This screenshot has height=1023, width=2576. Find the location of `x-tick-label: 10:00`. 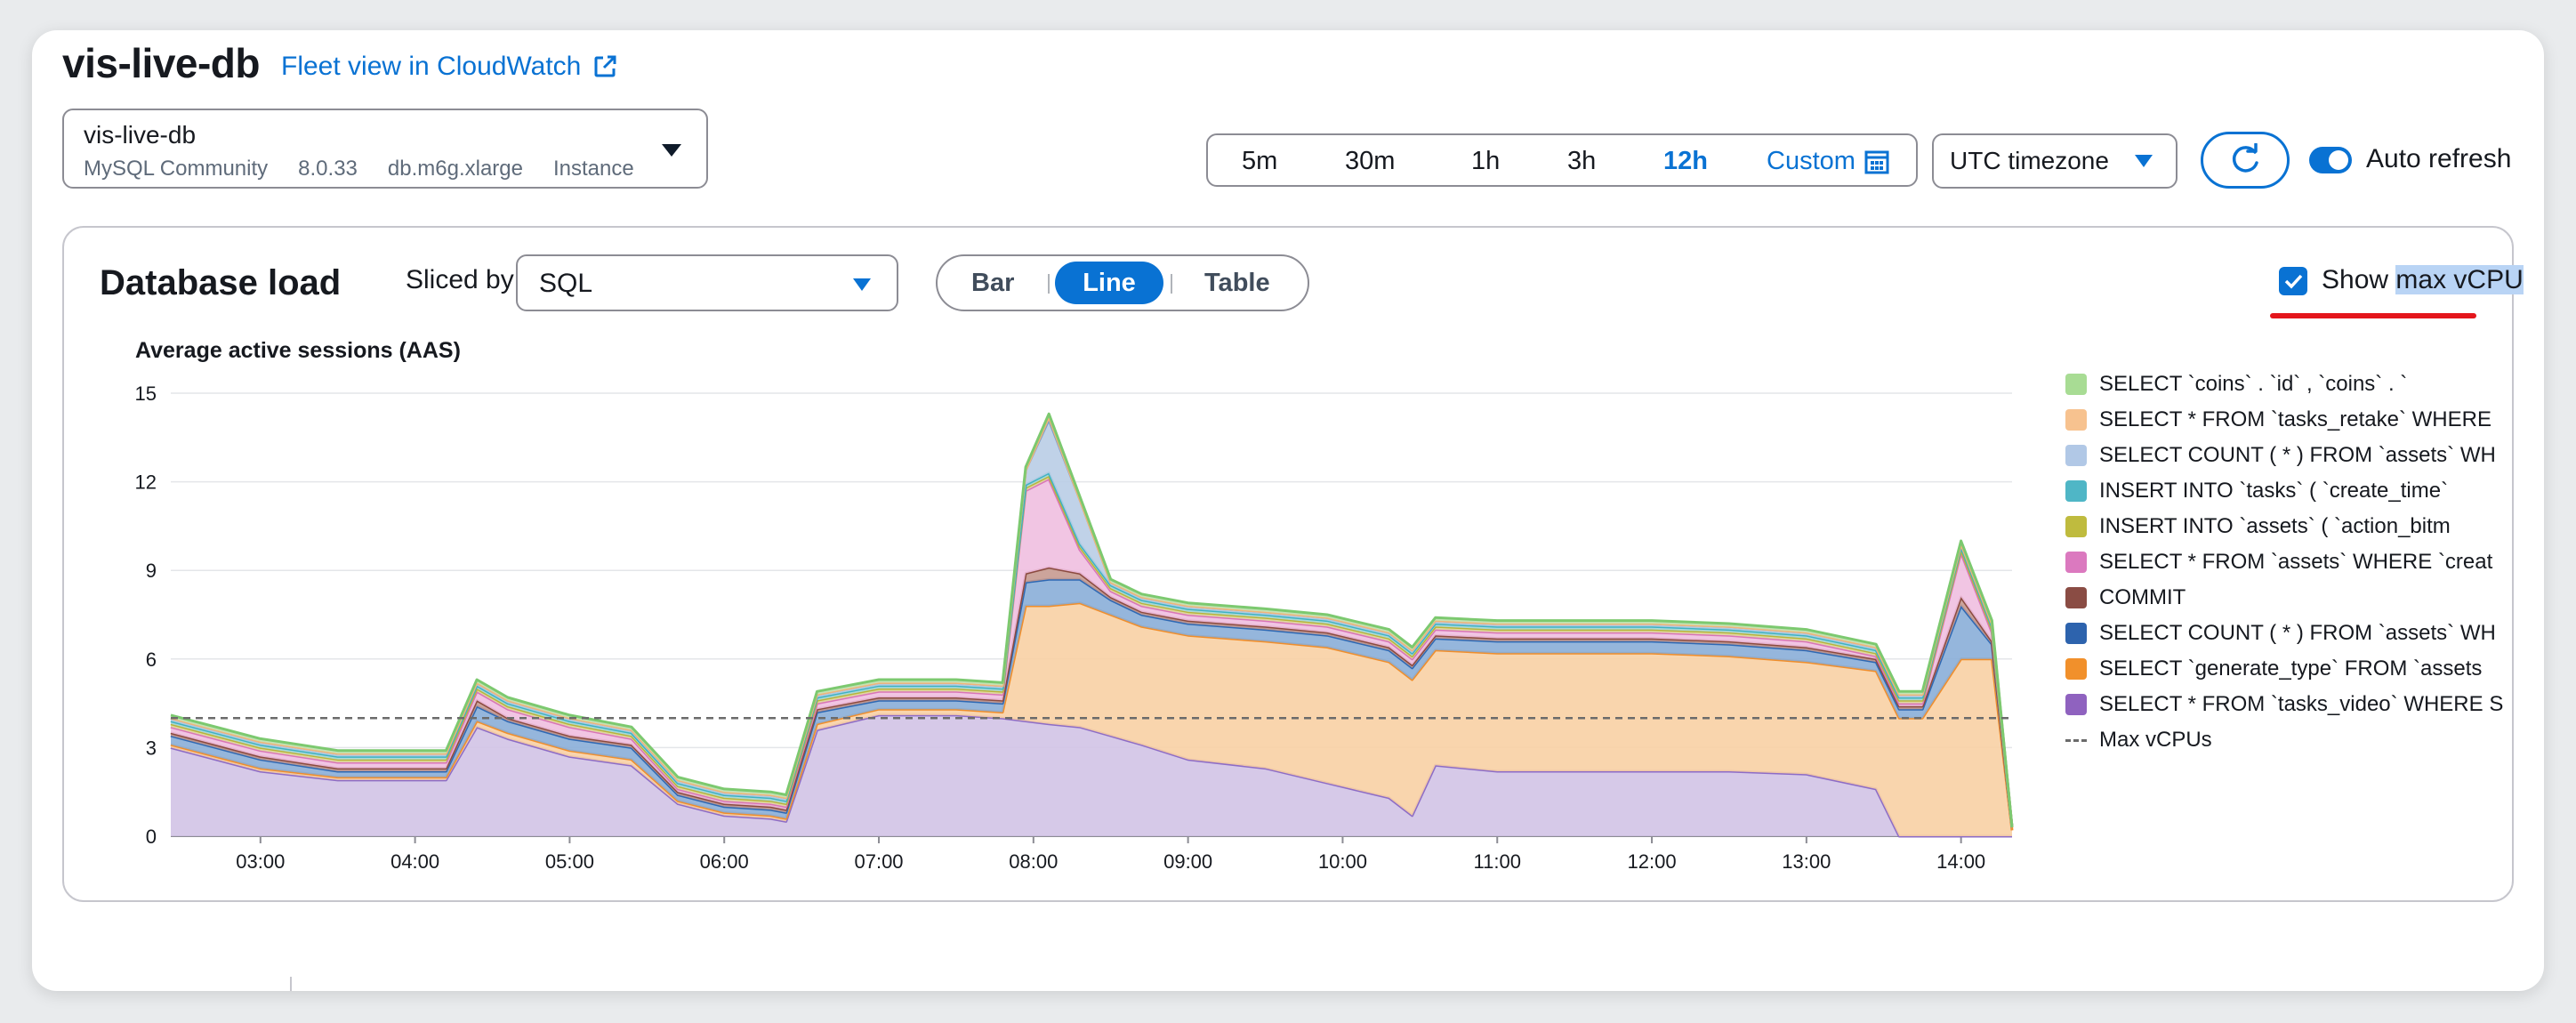

x-tick-label: 10:00 is located at coordinates (1342, 861).